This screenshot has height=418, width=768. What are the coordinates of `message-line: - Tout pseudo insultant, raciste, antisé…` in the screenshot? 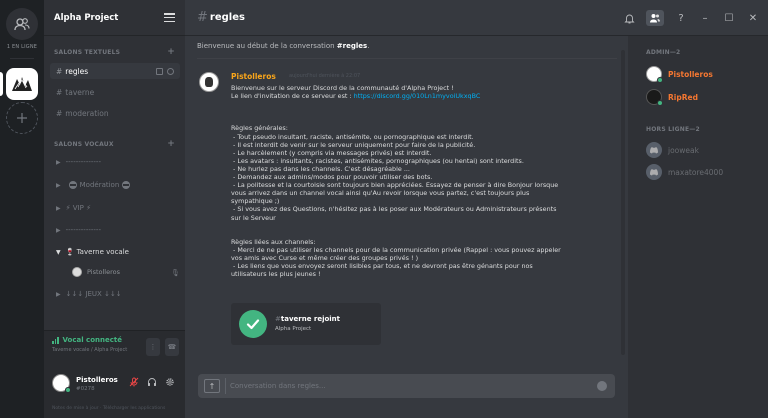 It's located at (352, 136).